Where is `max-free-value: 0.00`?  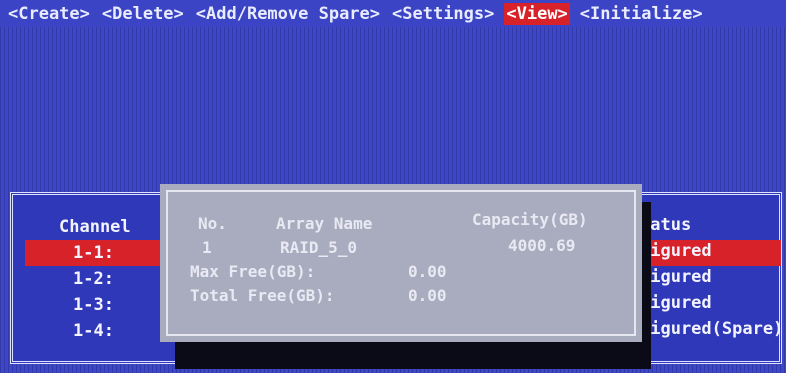
max-free-value: 0.00 is located at coordinates (427, 271).